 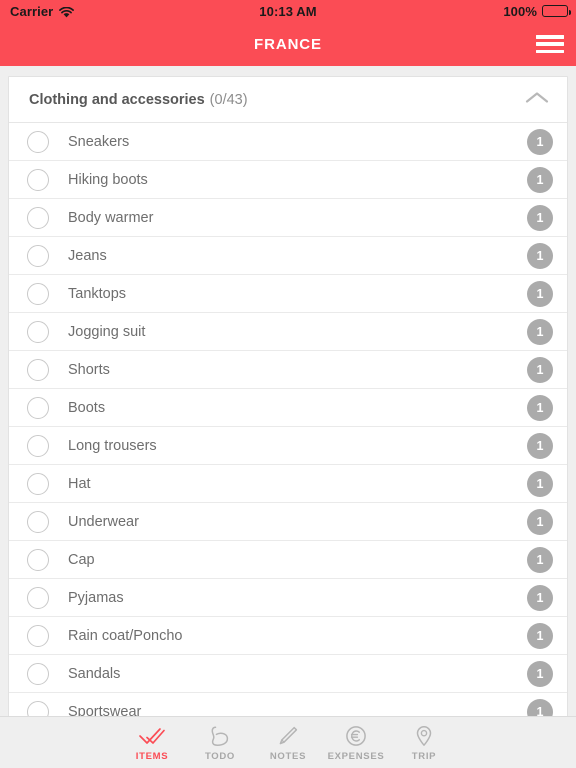 What do you see at coordinates (107, 331) in the screenshot?
I see `item-label: Jogging suit` at bounding box center [107, 331].